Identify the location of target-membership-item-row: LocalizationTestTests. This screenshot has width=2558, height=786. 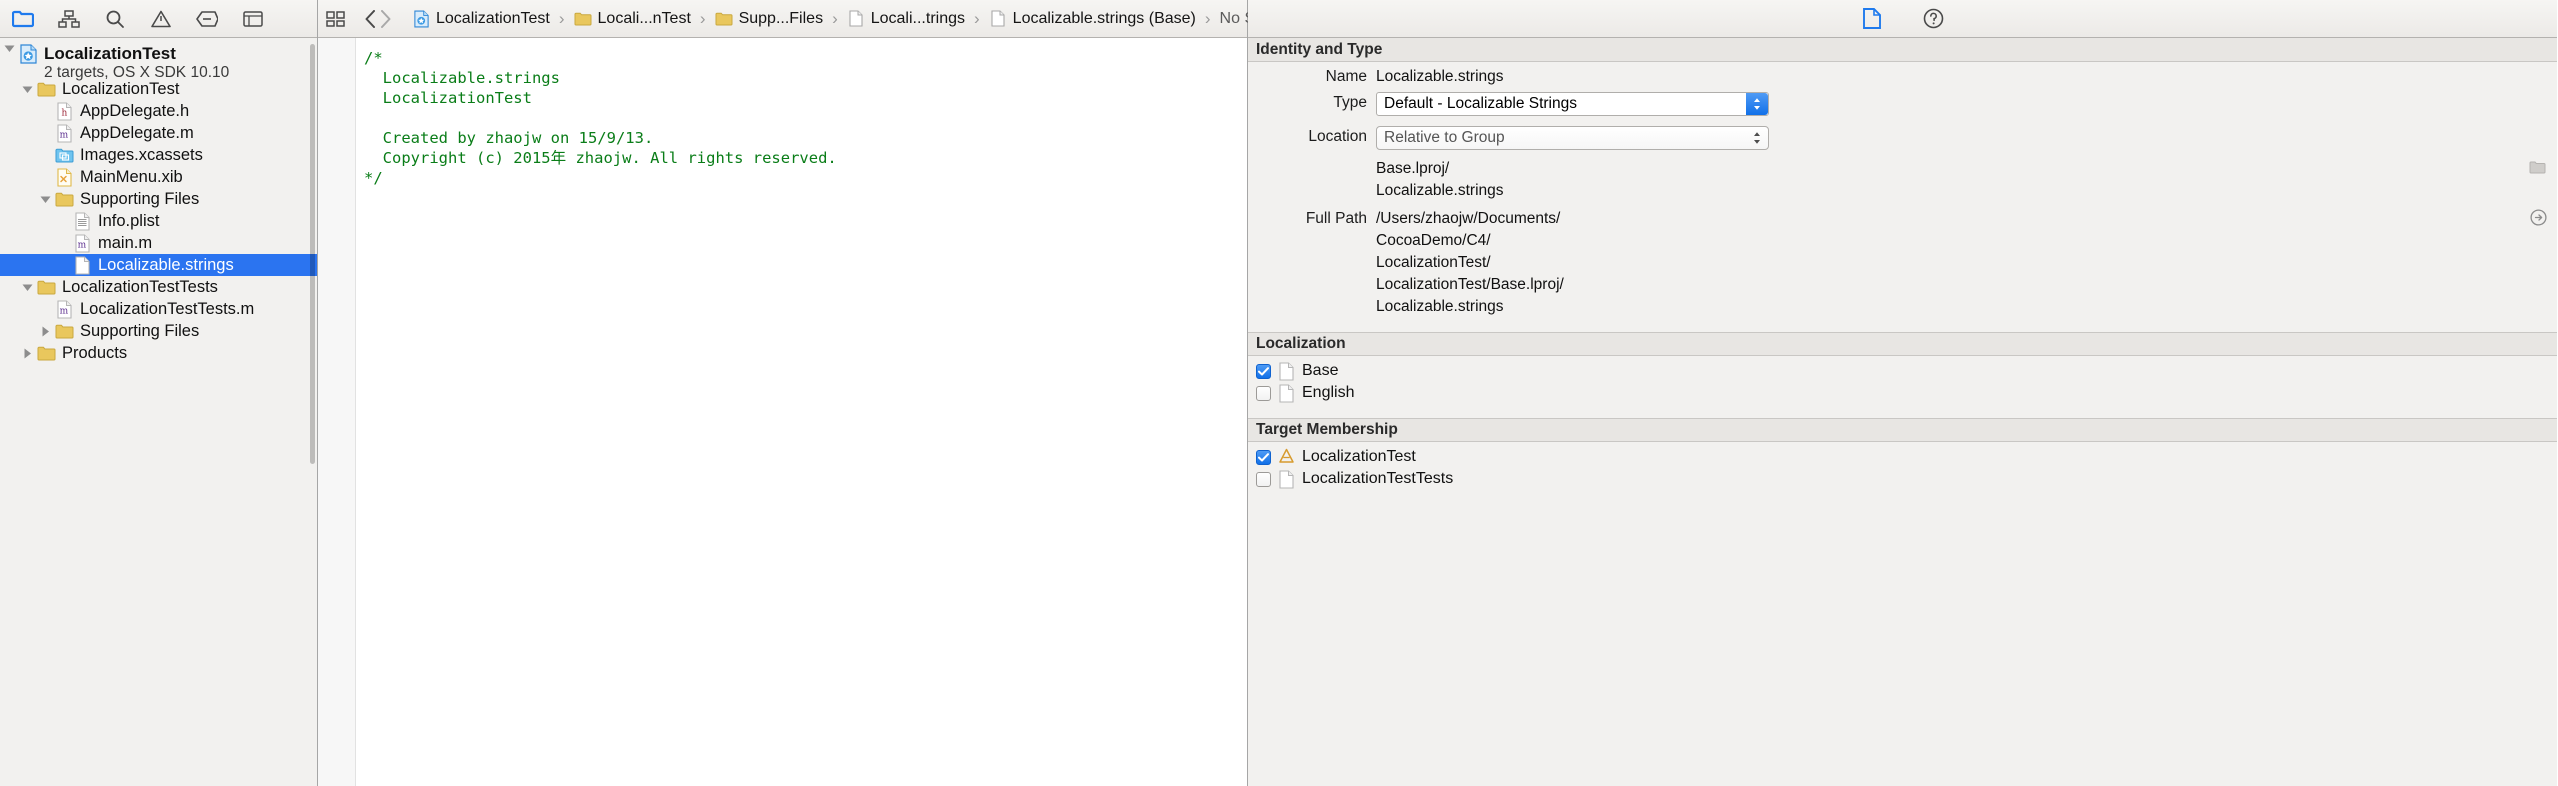
(1902, 479).